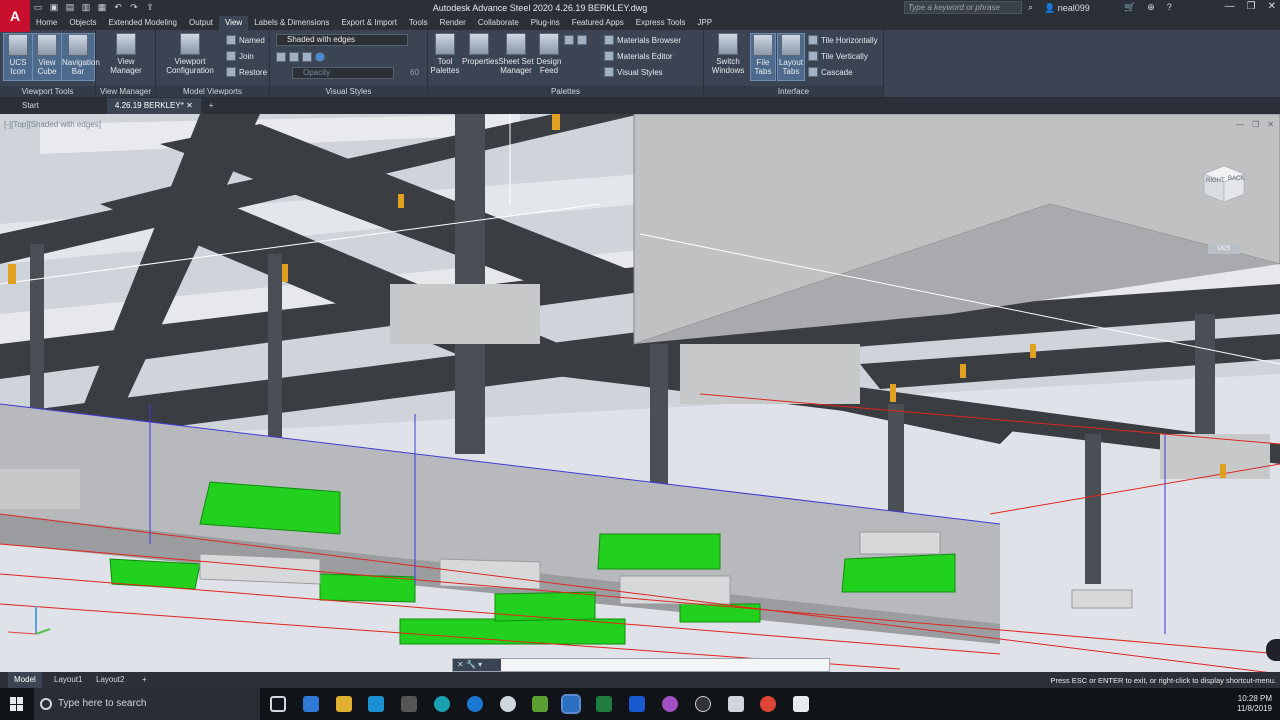 The width and height of the screenshot is (1280, 720). I want to click on layout-tabs-button: Layout Tabs, so click(791, 57).